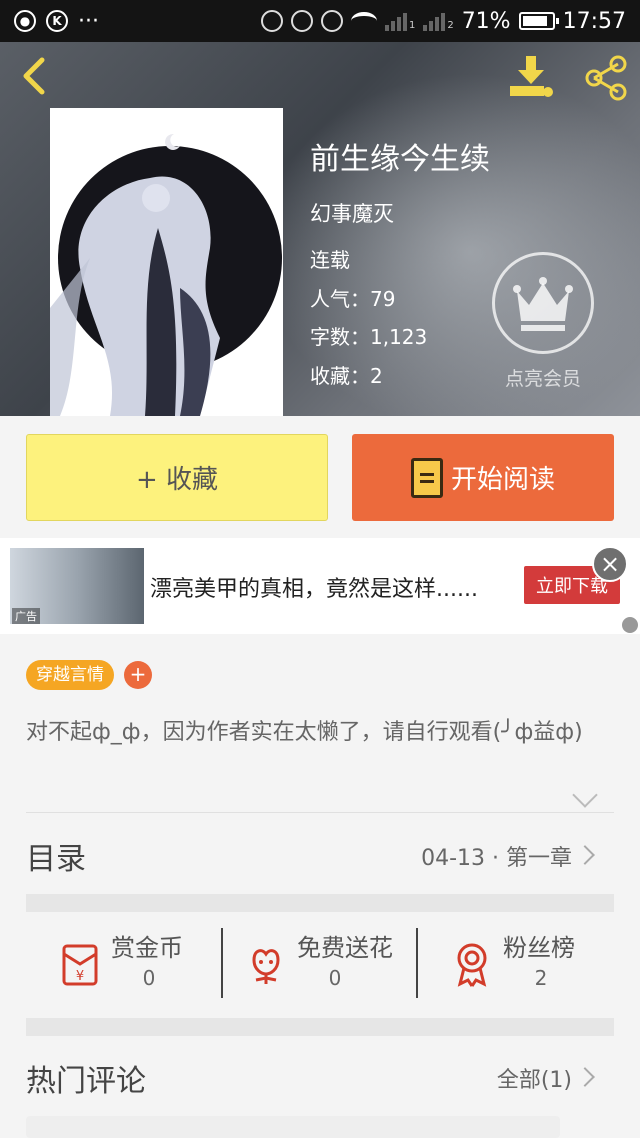 This screenshot has width=640, height=1138. What do you see at coordinates (345, 948) in the screenshot?
I see `reward-flowers-label: 免费送花` at bounding box center [345, 948].